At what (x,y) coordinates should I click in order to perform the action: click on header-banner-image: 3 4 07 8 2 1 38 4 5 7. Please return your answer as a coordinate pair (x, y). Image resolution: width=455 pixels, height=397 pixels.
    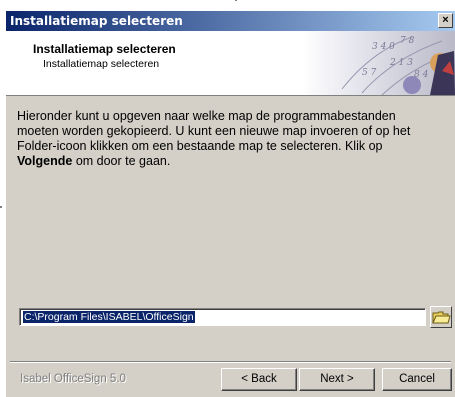
    Looking at the image, I should click on (378, 63).